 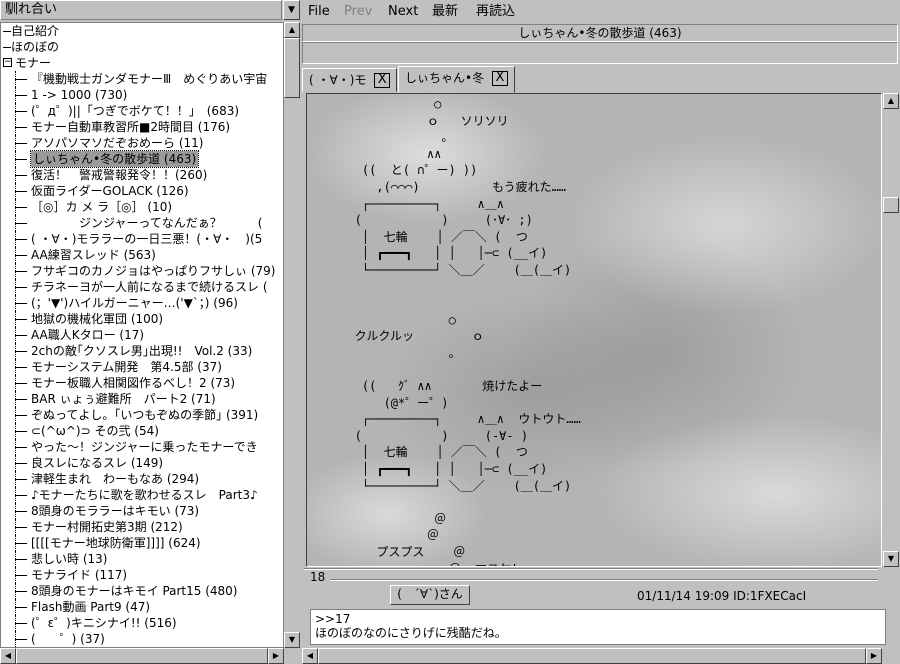 I want to click on thread-list-item: チラネーヨが一人前になるまで続けるスレ (, so click(x=142, y=287).